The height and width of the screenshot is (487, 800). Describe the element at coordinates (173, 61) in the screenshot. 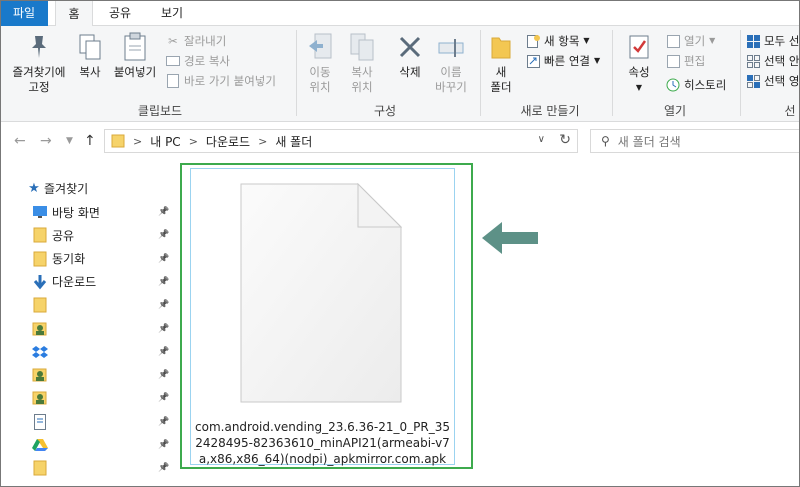

I see `path-icon` at that location.